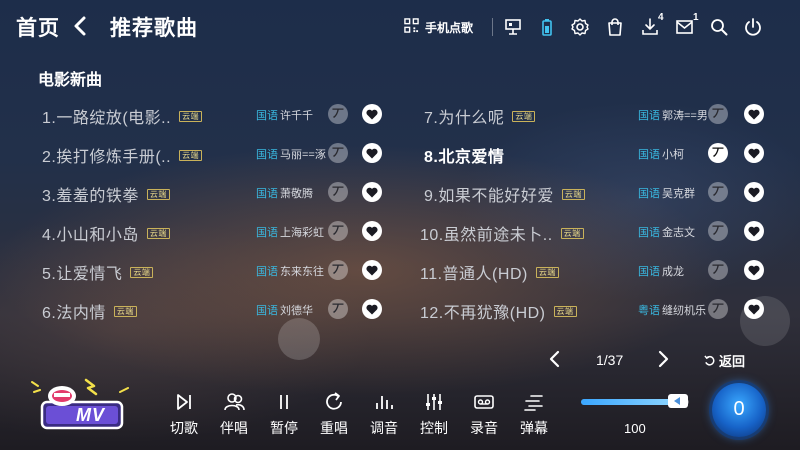 Image resolution: width=800 pixels, height=450 pixels. What do you see at coordinates (284, 115) in the screenshot?
I see `song-language: 国语 许千千` at bounding box center [284, 115].